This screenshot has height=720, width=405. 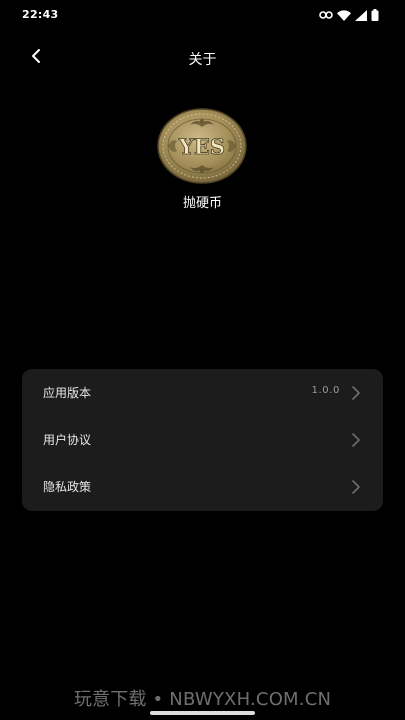 What do you see at coordinates (375, 15) in the screenshot?
I see `battery-icon` at bounding box center [375, 15].